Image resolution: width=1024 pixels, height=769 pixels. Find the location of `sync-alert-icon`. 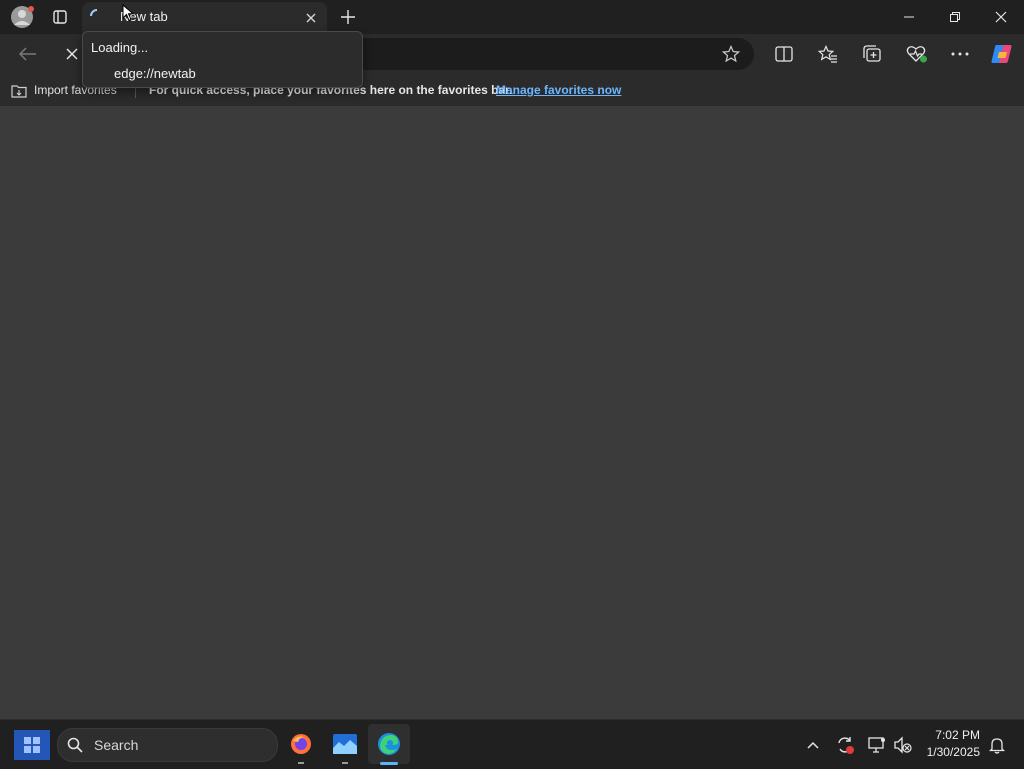

sync-alert-icon is located at coordinates (845, 745).